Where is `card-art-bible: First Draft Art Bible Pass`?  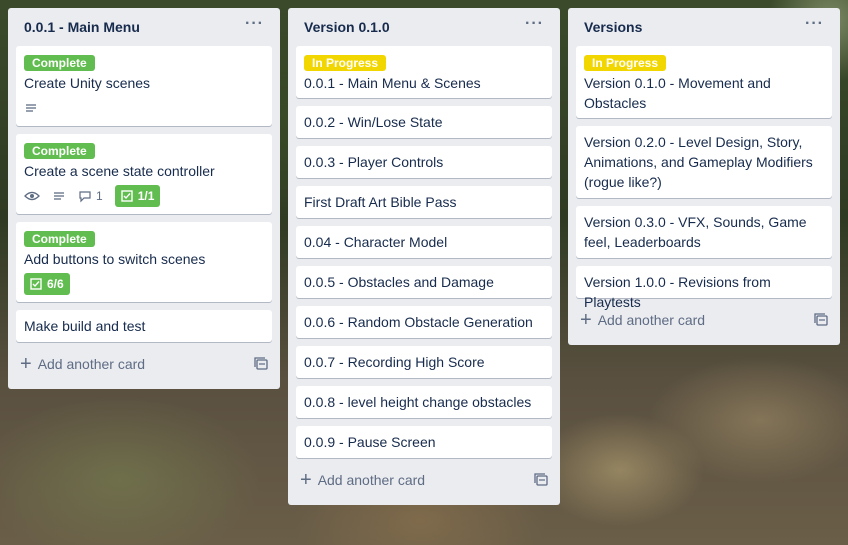 card-art-bible: First Draft Art Bible Pass is located at coordinates (424, 202).